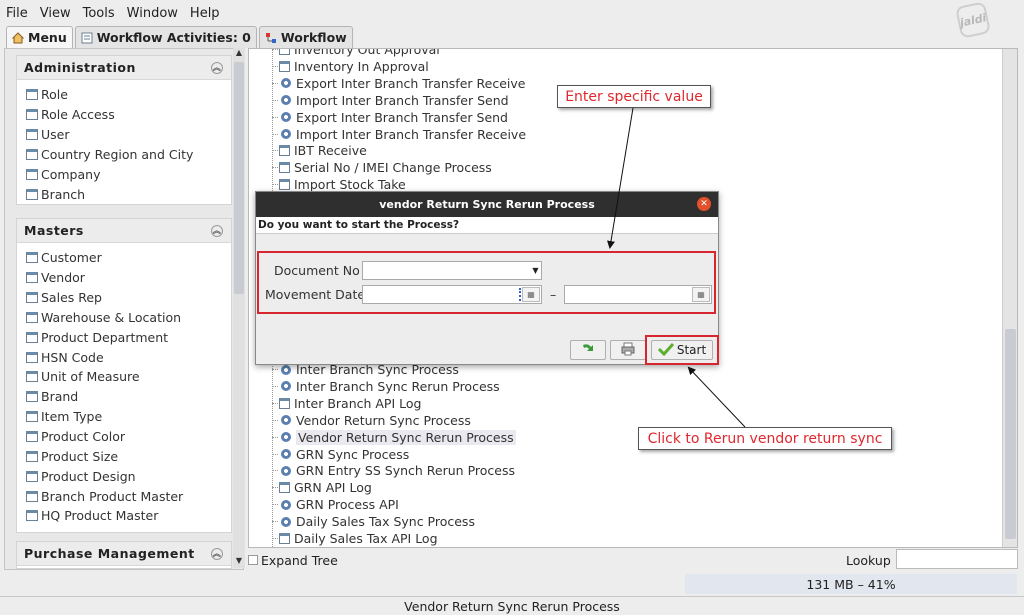  Describe the element at coordinates (716, 397) in the screenshot. I see `arrow-to-start` at that location.